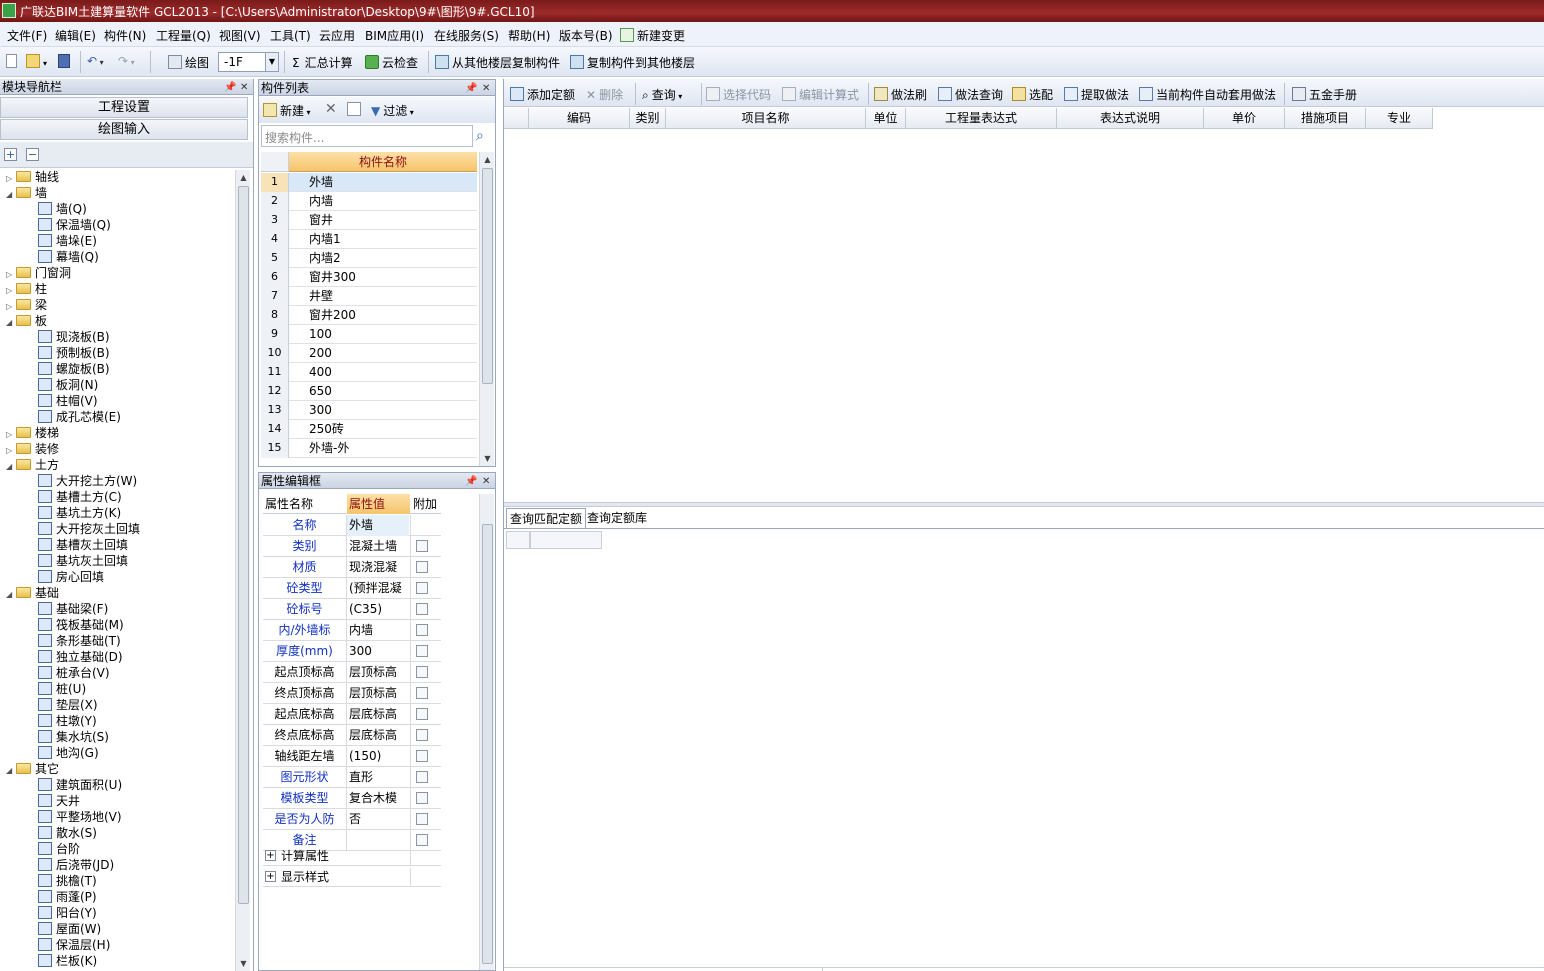 This screenshot has height=971, width=1544. What do you see at coordinates (68, 753) in the screenshot?
I see `tree-leaf: 地沟(G)` at bounding box center [68, 753].